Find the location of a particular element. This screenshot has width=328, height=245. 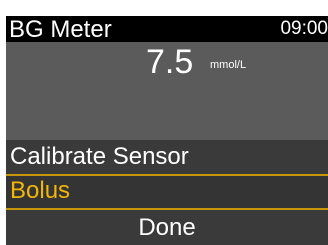

bg-value: 7.5 is located at coordinates (170, 62).